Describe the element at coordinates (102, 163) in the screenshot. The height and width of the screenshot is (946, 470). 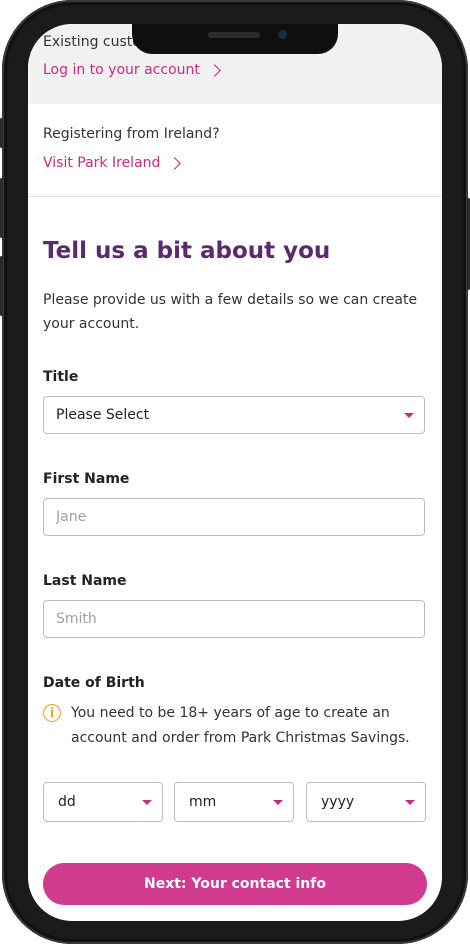
I see `visit-ireland-link-text: Visit Park Ireland` at that location.